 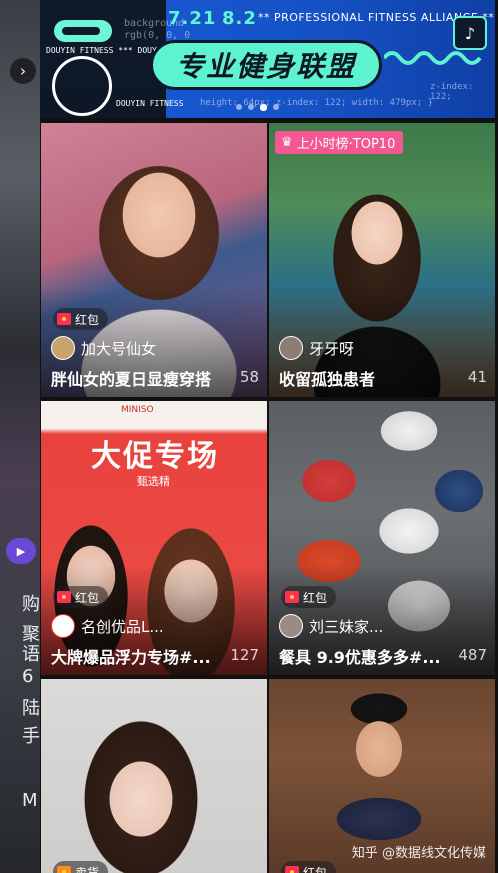 What do you see at coordinates (20, 436) in the screenshot?
I see `background-strip: › ▶ 购 聚 语 6 陆 手 M` at bounding box center [20, 436].